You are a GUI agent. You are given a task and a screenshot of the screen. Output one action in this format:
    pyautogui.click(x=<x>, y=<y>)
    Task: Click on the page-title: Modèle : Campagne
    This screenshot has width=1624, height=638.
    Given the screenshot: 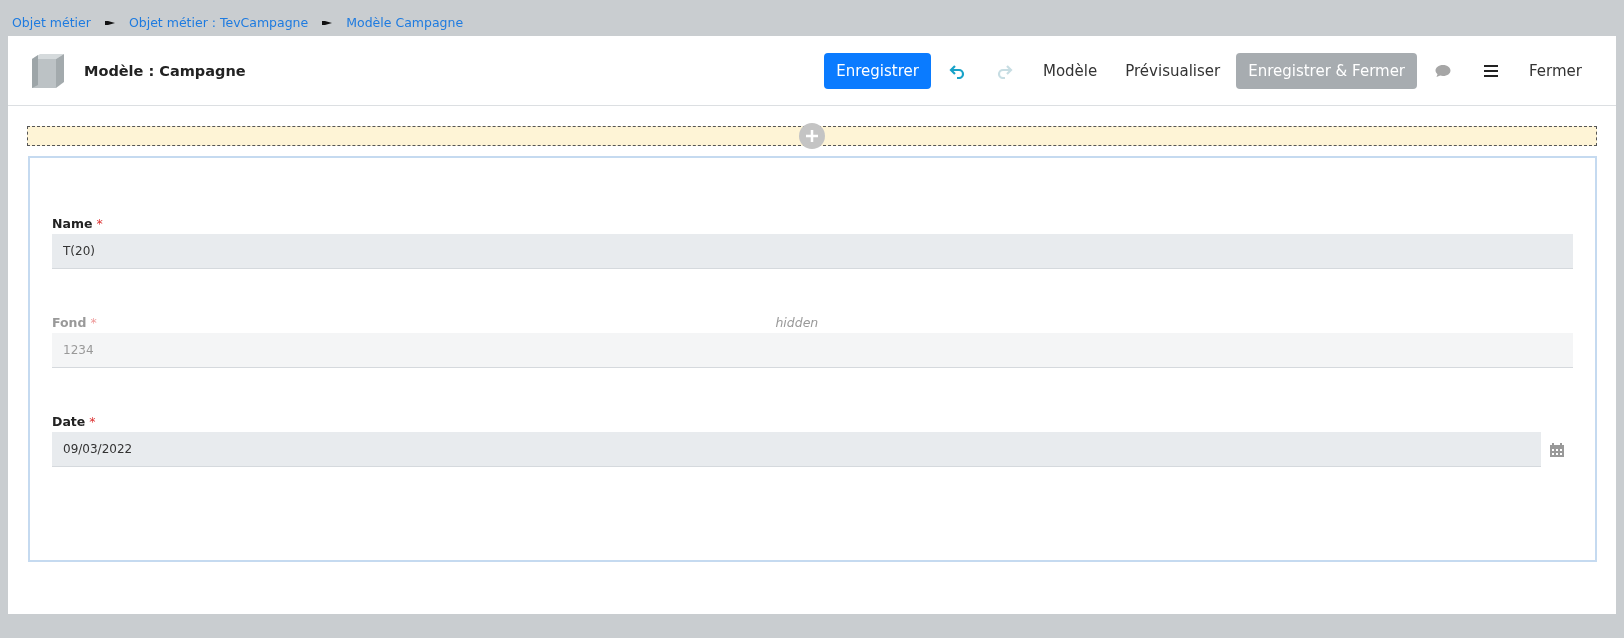 What is the action you would take?
    pyautogui.click(x=165, y=70)
    